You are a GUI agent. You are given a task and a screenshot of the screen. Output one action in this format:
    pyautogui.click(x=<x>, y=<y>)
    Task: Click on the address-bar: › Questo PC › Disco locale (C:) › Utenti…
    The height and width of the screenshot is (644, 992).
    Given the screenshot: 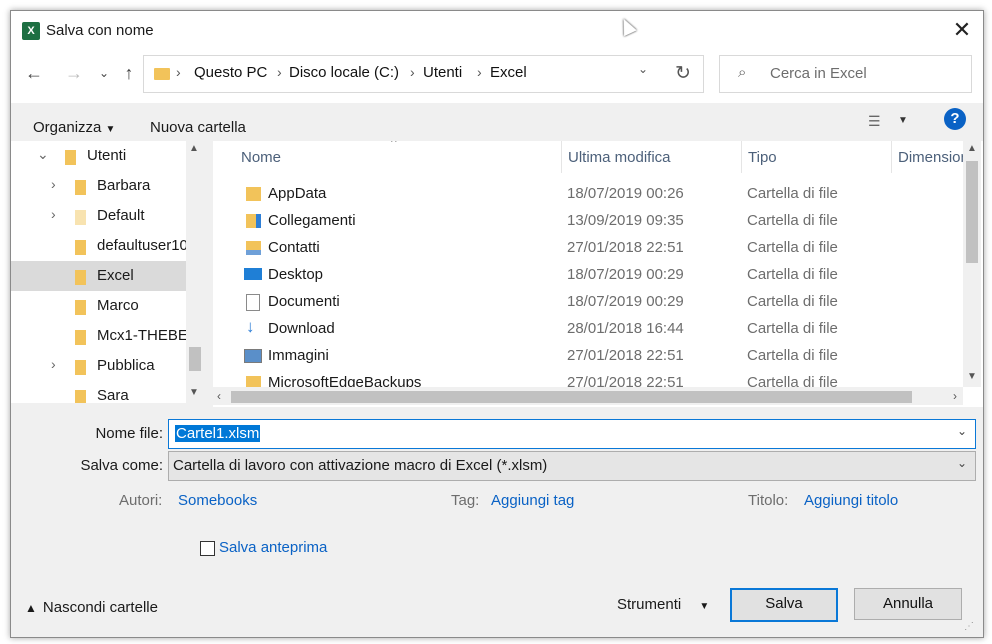 What is the action you would take?
    pyautogui.click(x=403, y=74)
    